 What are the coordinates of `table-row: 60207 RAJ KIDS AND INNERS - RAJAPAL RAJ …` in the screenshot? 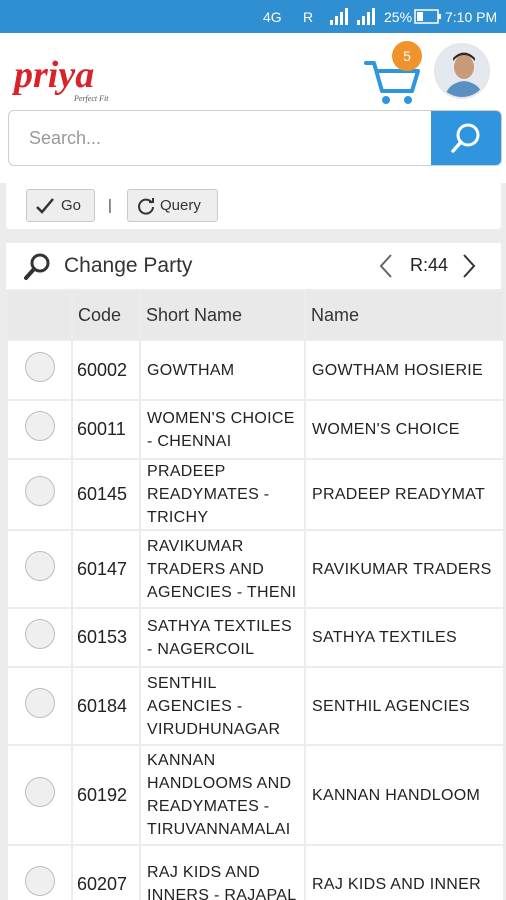 It's located at (255, 873).